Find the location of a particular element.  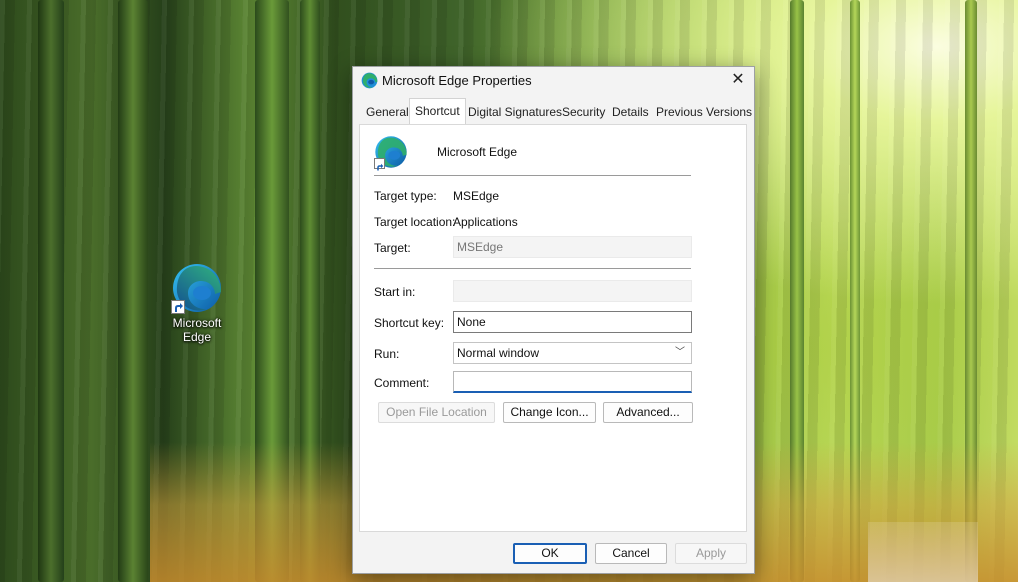

app-name: Microsoft Edge is located at coordinates (477, 152).